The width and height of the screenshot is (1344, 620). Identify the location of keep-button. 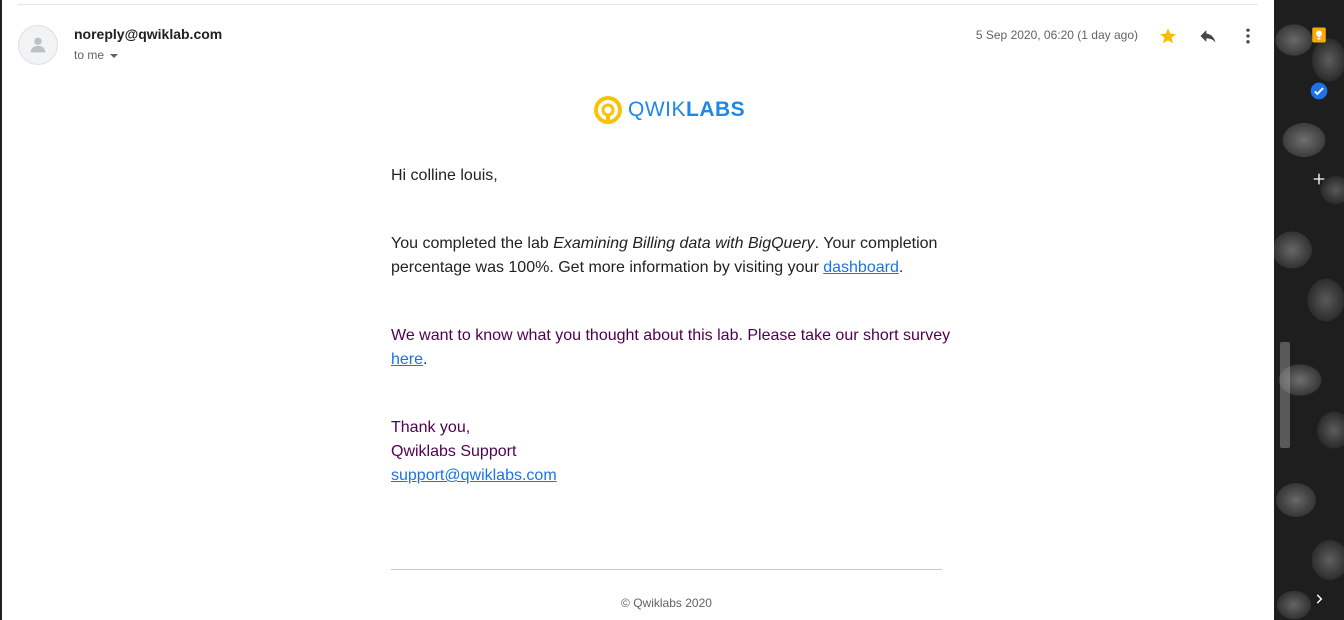
(1319, 35).